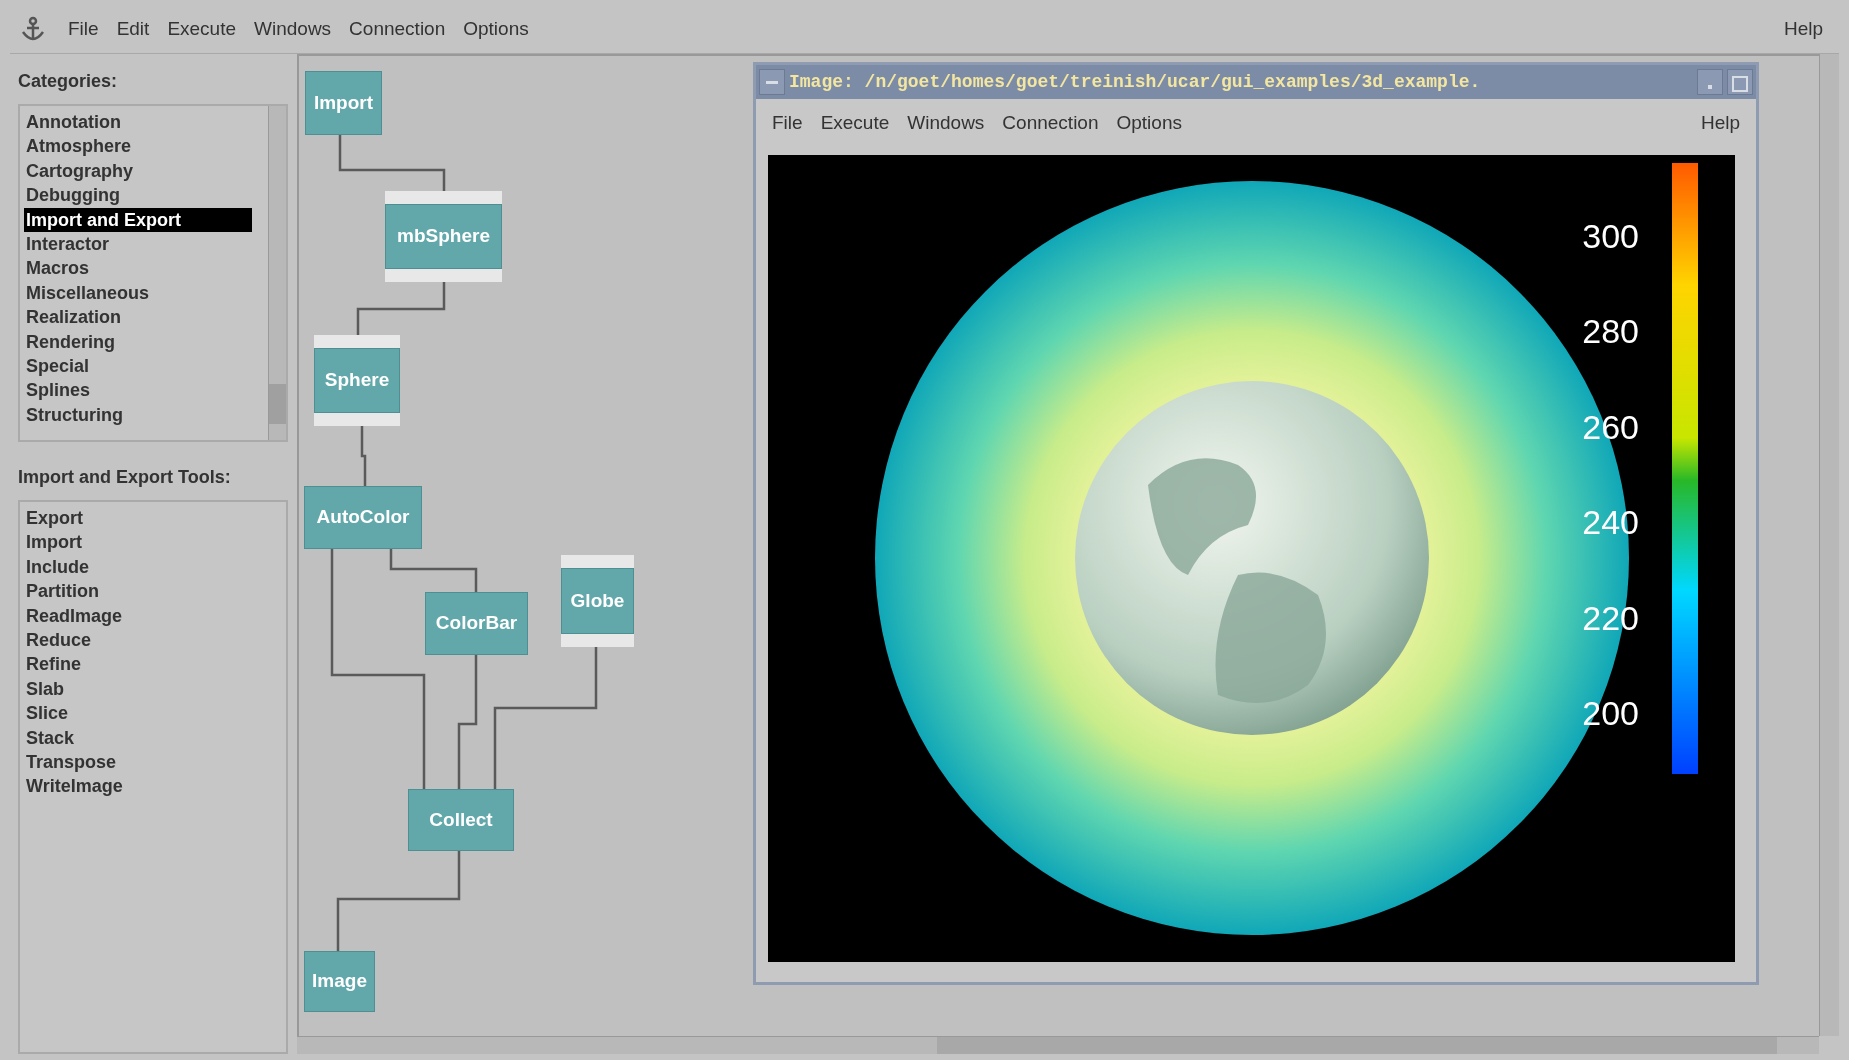 The width and height of the screenshot is (1849, 1060). I want to click on colorbar-label: 300, so click(1610, 236).